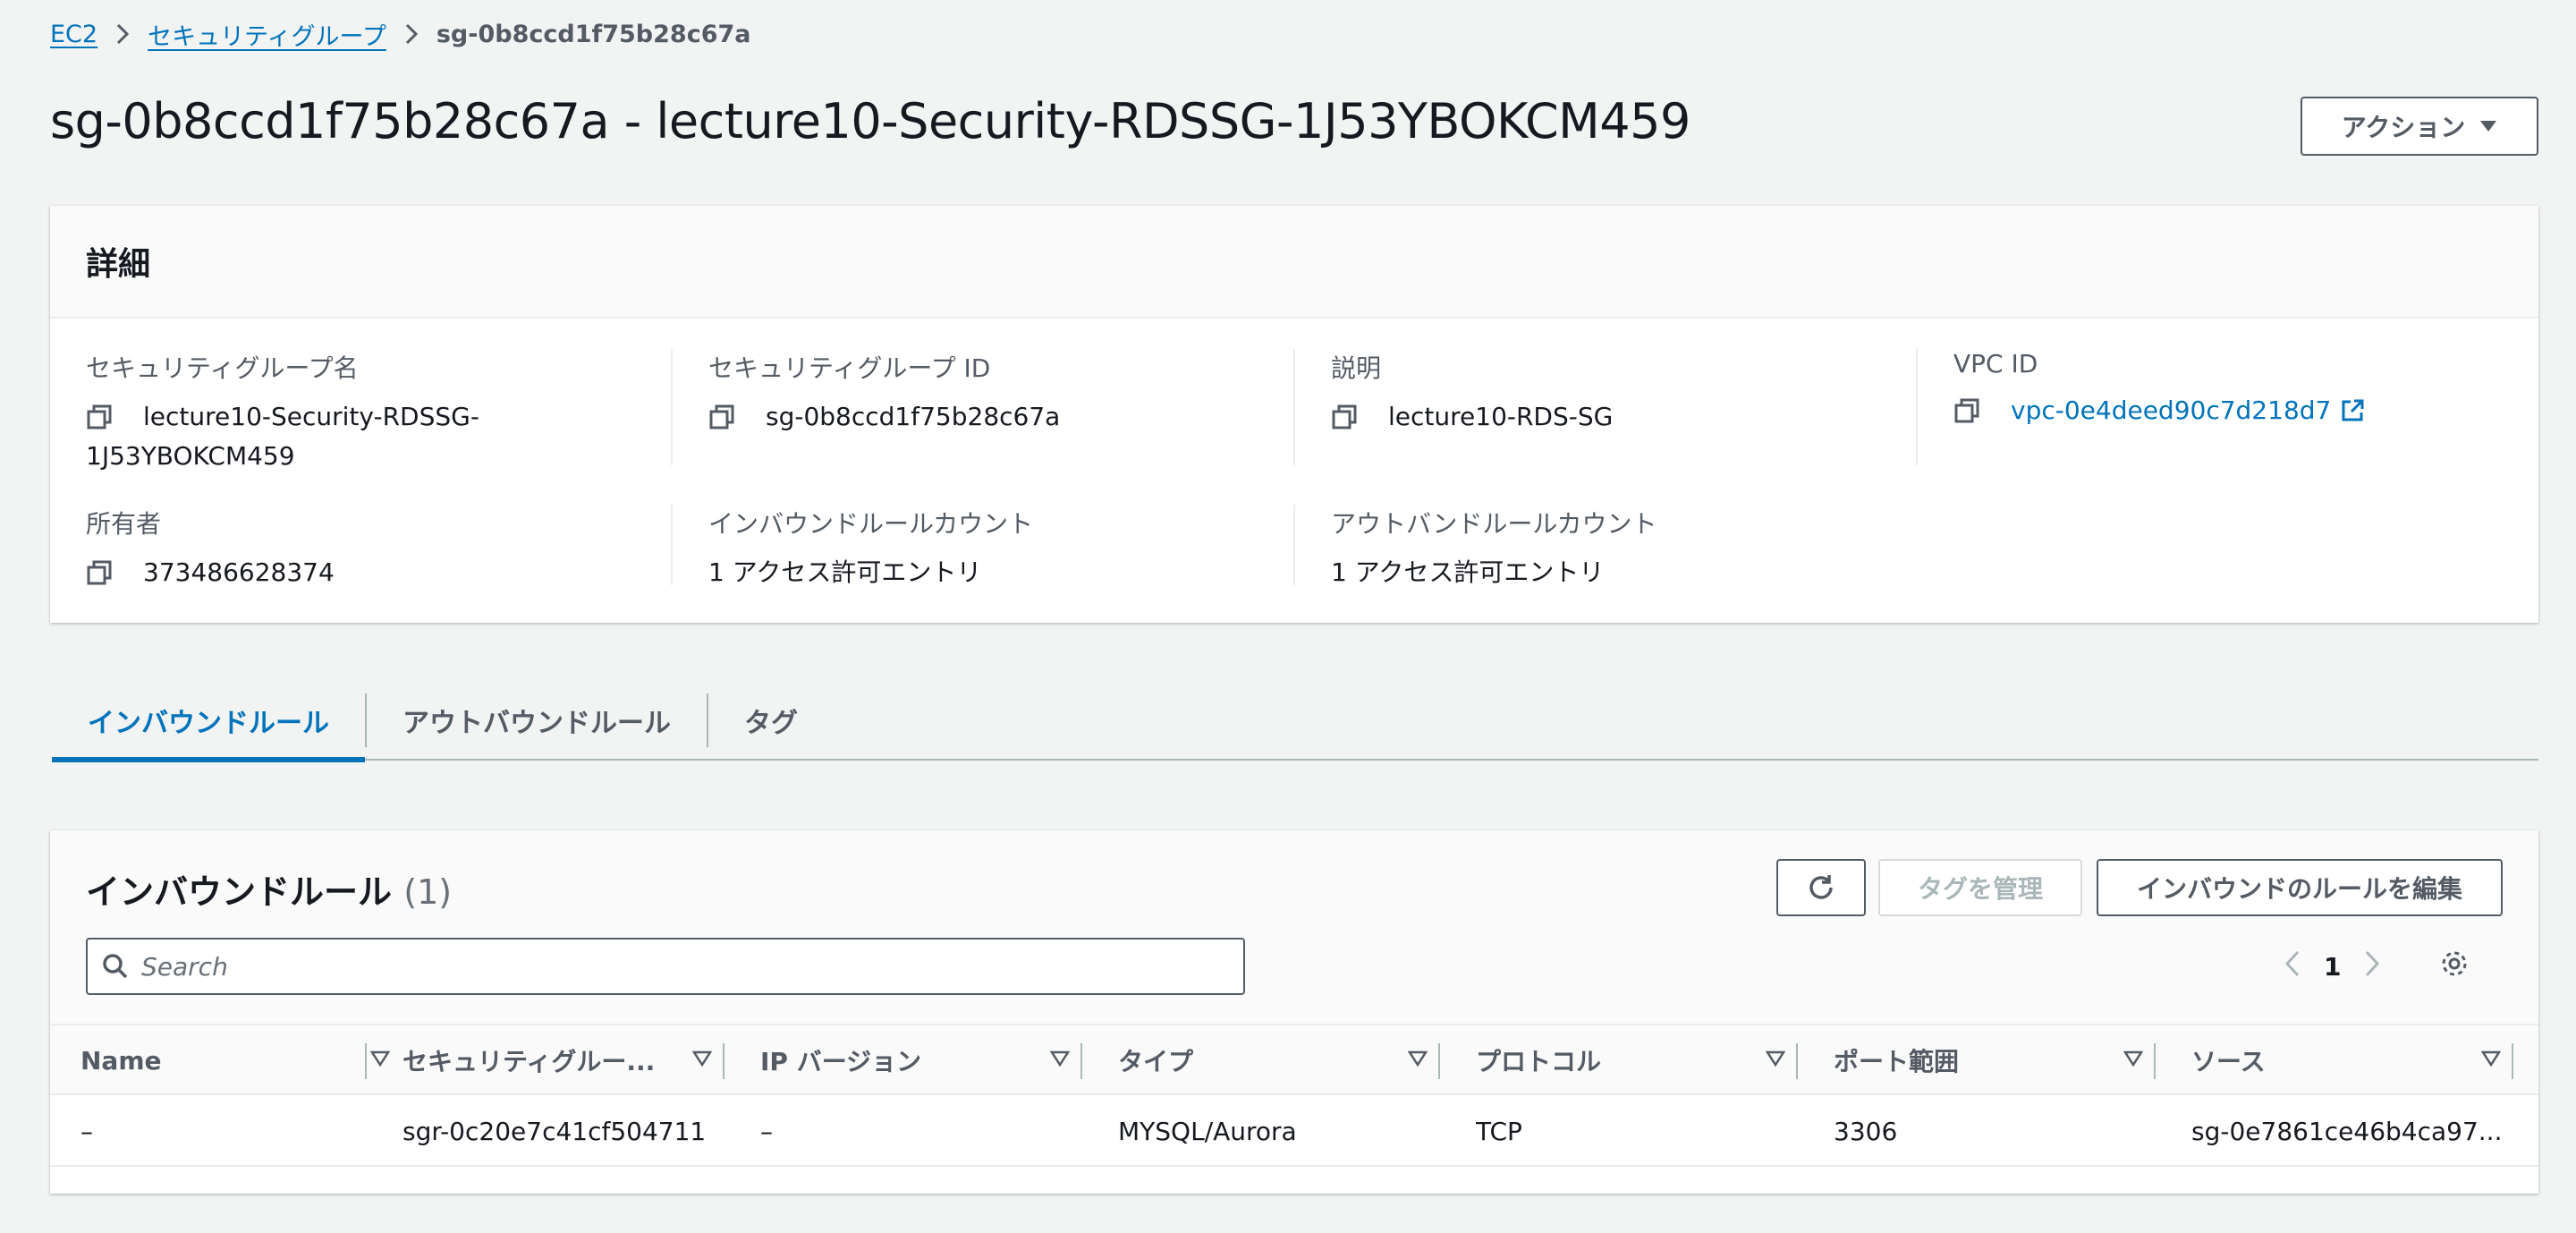 Image resolution: width=2576 pixels, height=1233 pixels. I want to click on details-heading: 詳細, so click(118, 264).